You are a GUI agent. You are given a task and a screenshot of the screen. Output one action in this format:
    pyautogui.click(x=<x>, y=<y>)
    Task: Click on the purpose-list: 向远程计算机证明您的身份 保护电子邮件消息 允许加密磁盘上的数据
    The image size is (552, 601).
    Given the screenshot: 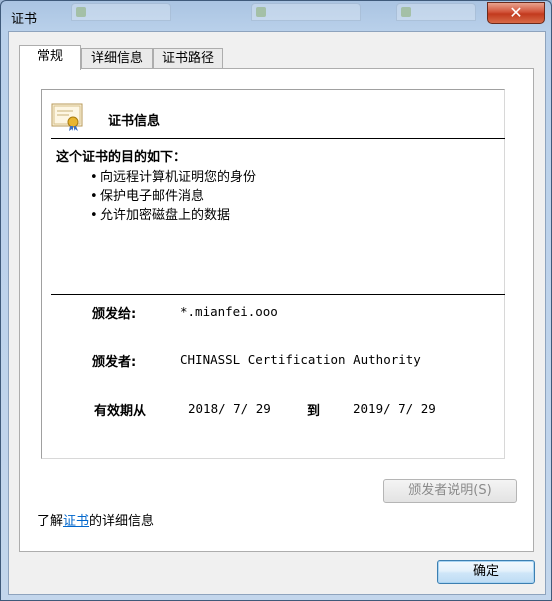 What is the action you would take?
    pyautogui.click(x=173, y=196)
    